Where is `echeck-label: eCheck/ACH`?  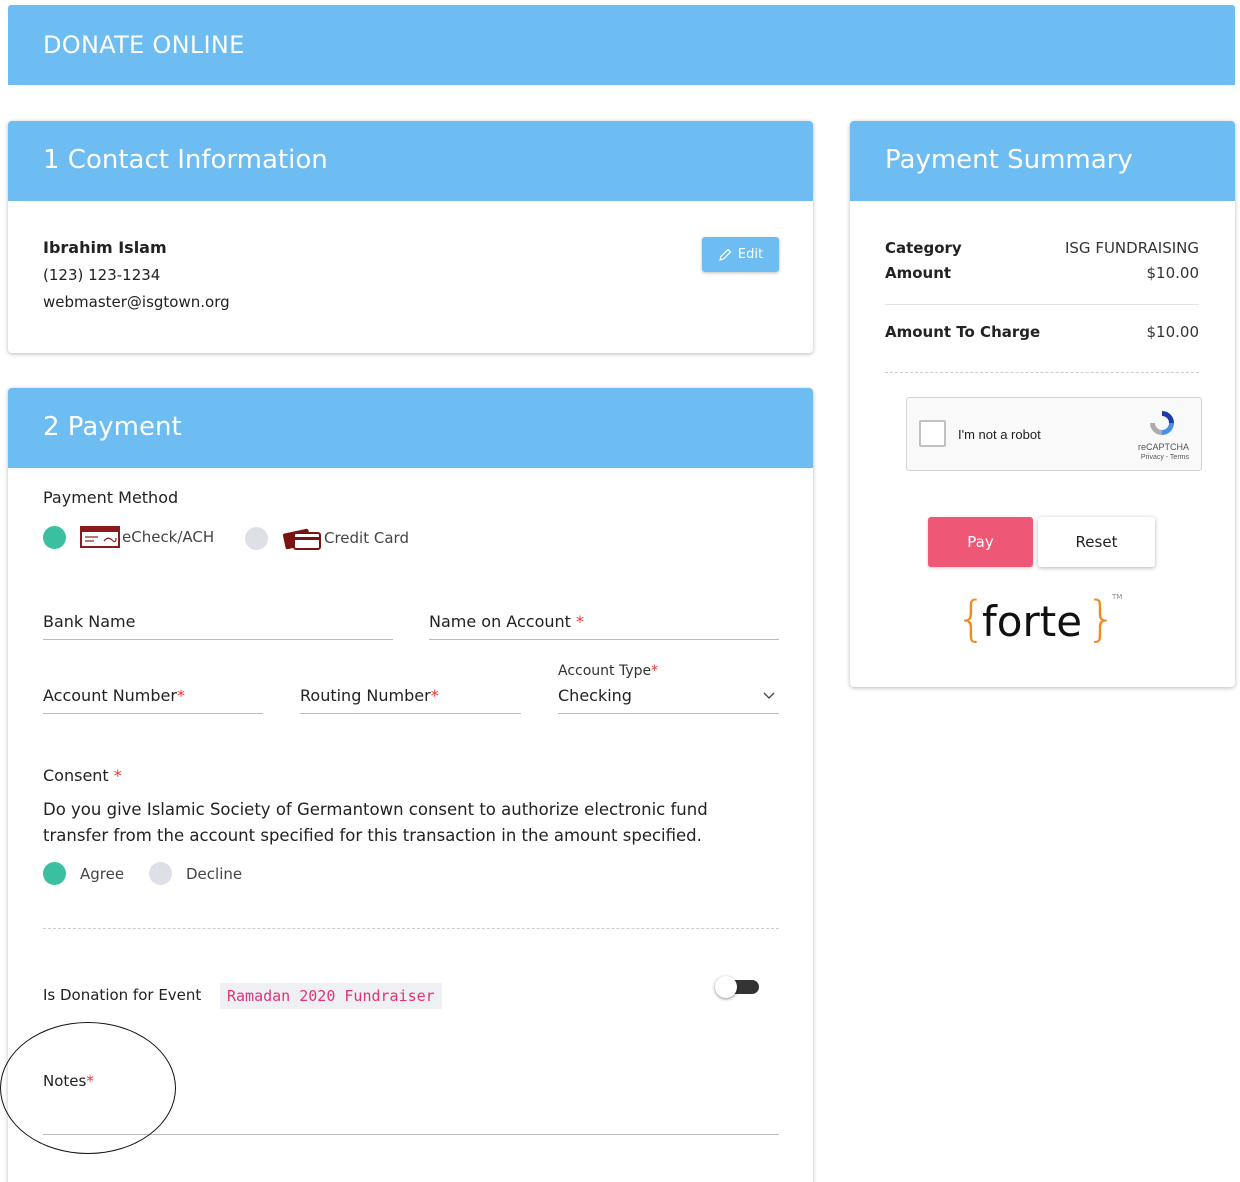 echeck-label: eCheck/ACH is located at coordinates (168, 537).